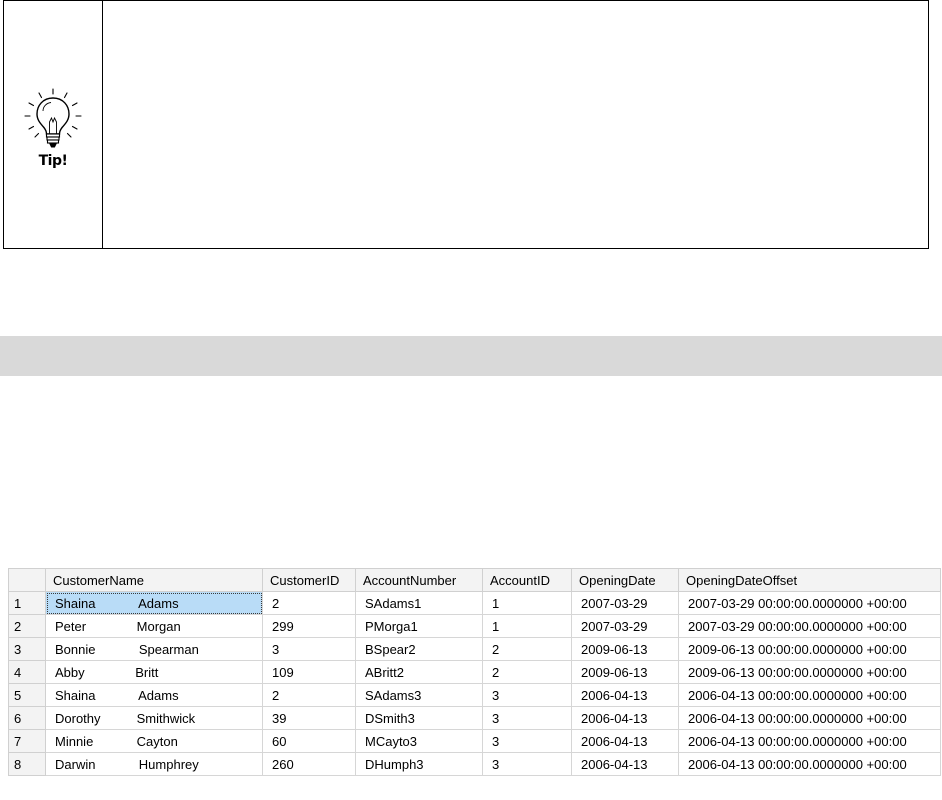 This screenshot has width=942, height=800. Describe the element at coordinates (309, 649) in the screenshot. I see `cell-customerid: 3` at that location.